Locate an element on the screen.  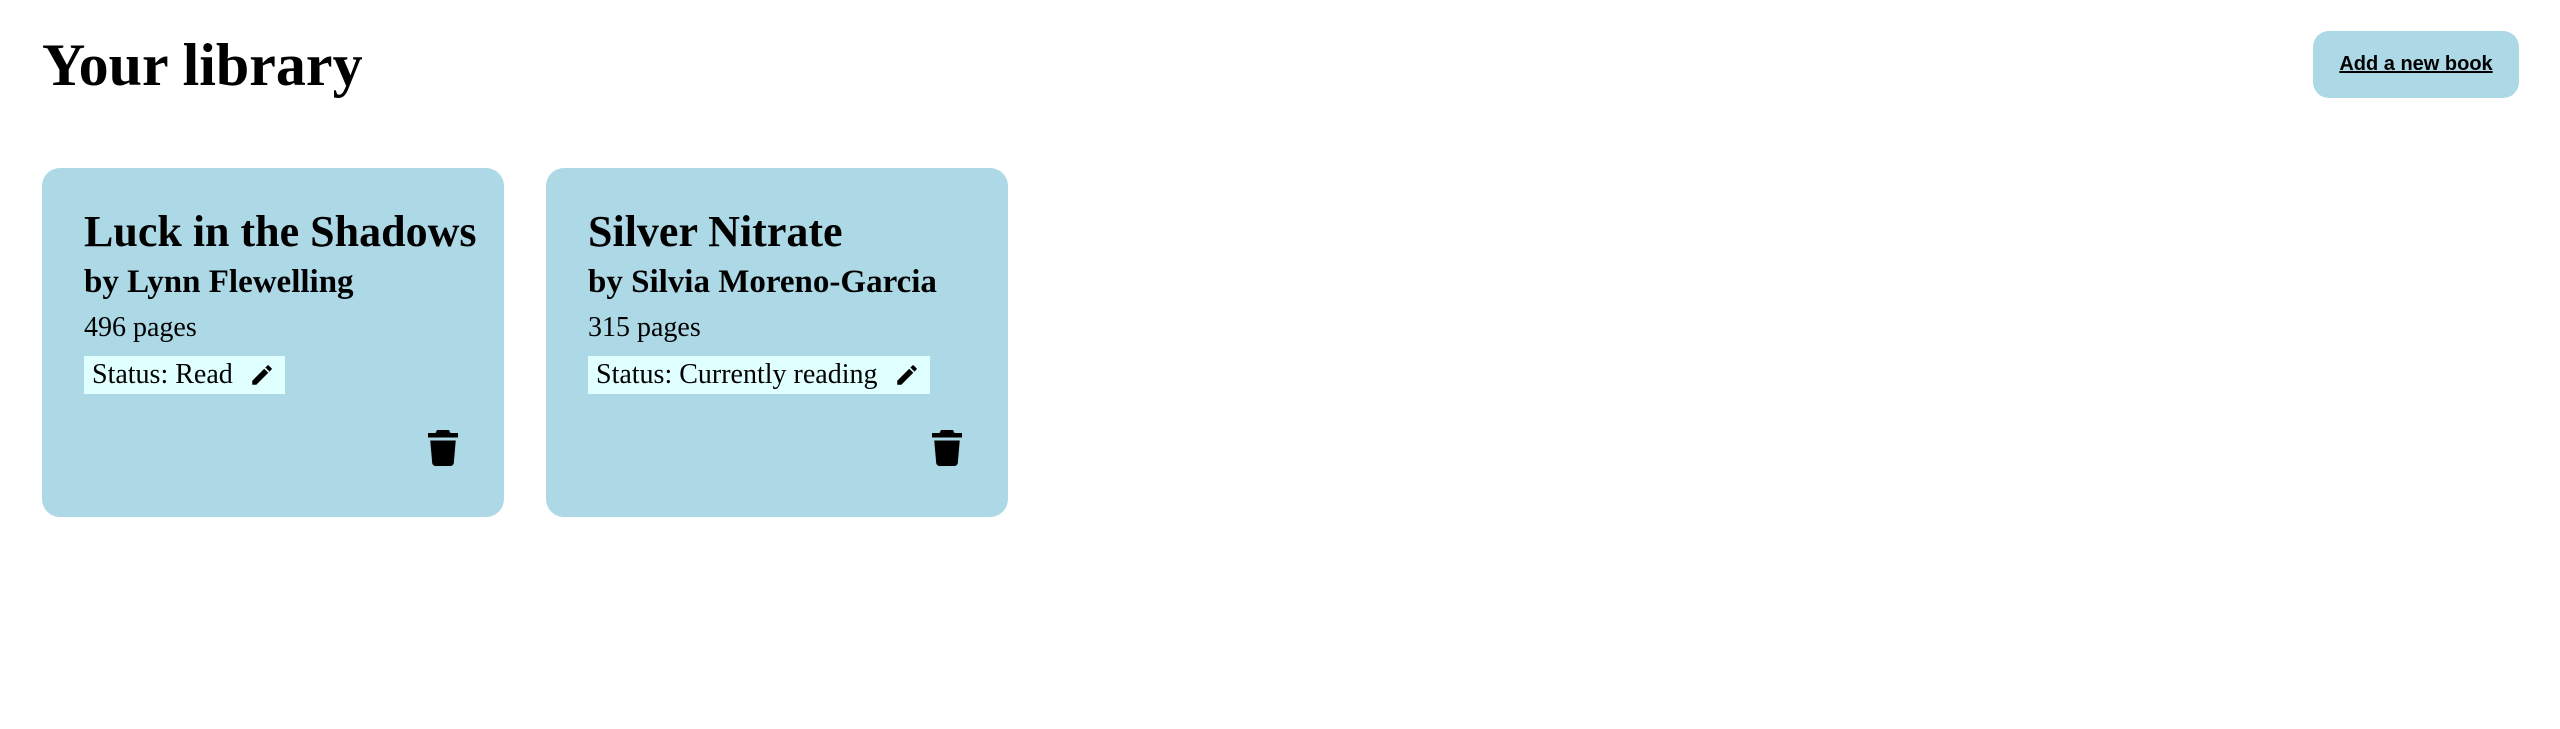
book-title: Luck in the Shadows is located at coordinates (280, 231).